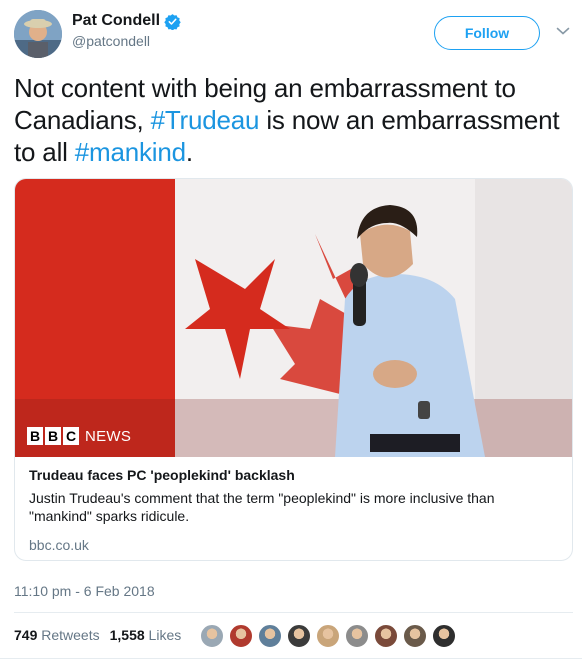  Describe the element at coordinates (59, 545) in the screenshot. I see `card-domain: bbc.co.uk` at that location.